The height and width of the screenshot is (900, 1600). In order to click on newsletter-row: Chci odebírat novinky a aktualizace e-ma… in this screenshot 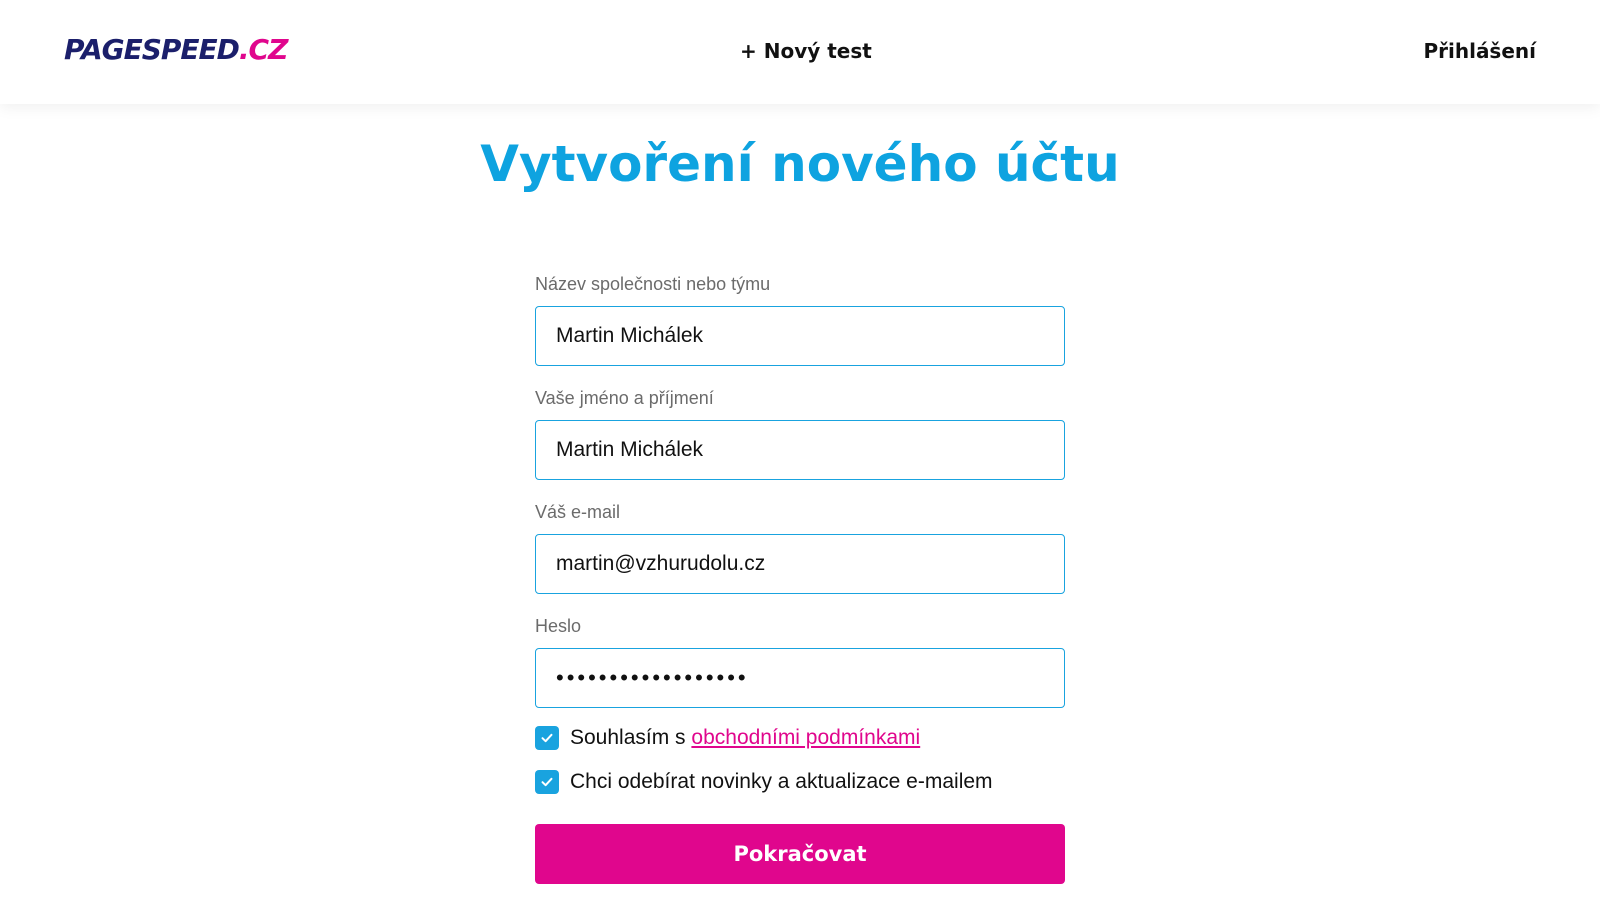, I will do `click(800, 782)`.